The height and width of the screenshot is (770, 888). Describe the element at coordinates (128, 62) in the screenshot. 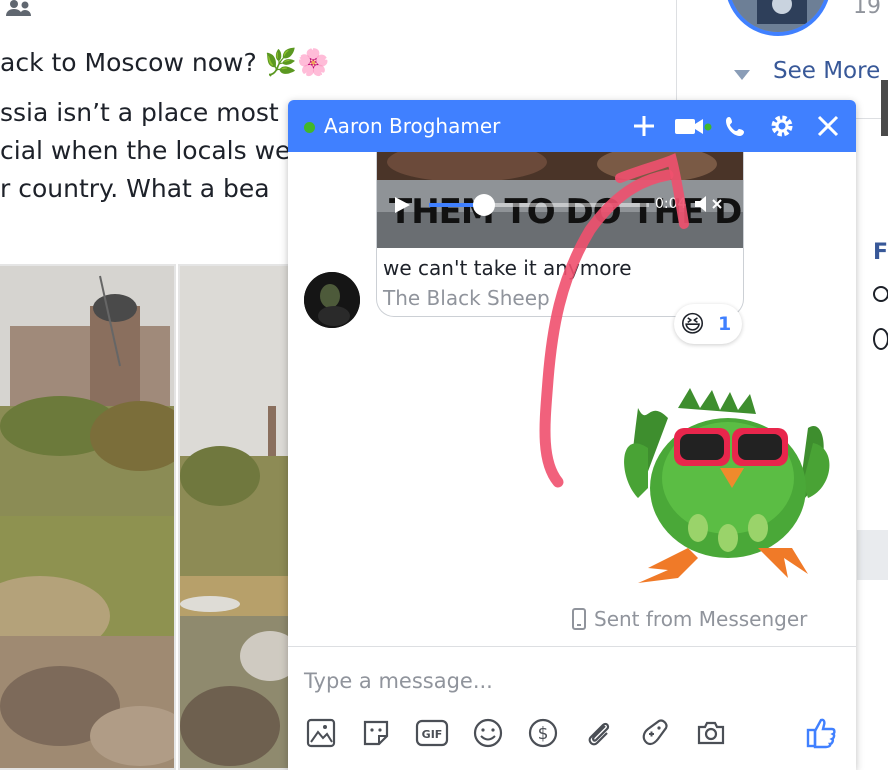

I see `post-text-line-1: ack to Moscow now?` at that location.